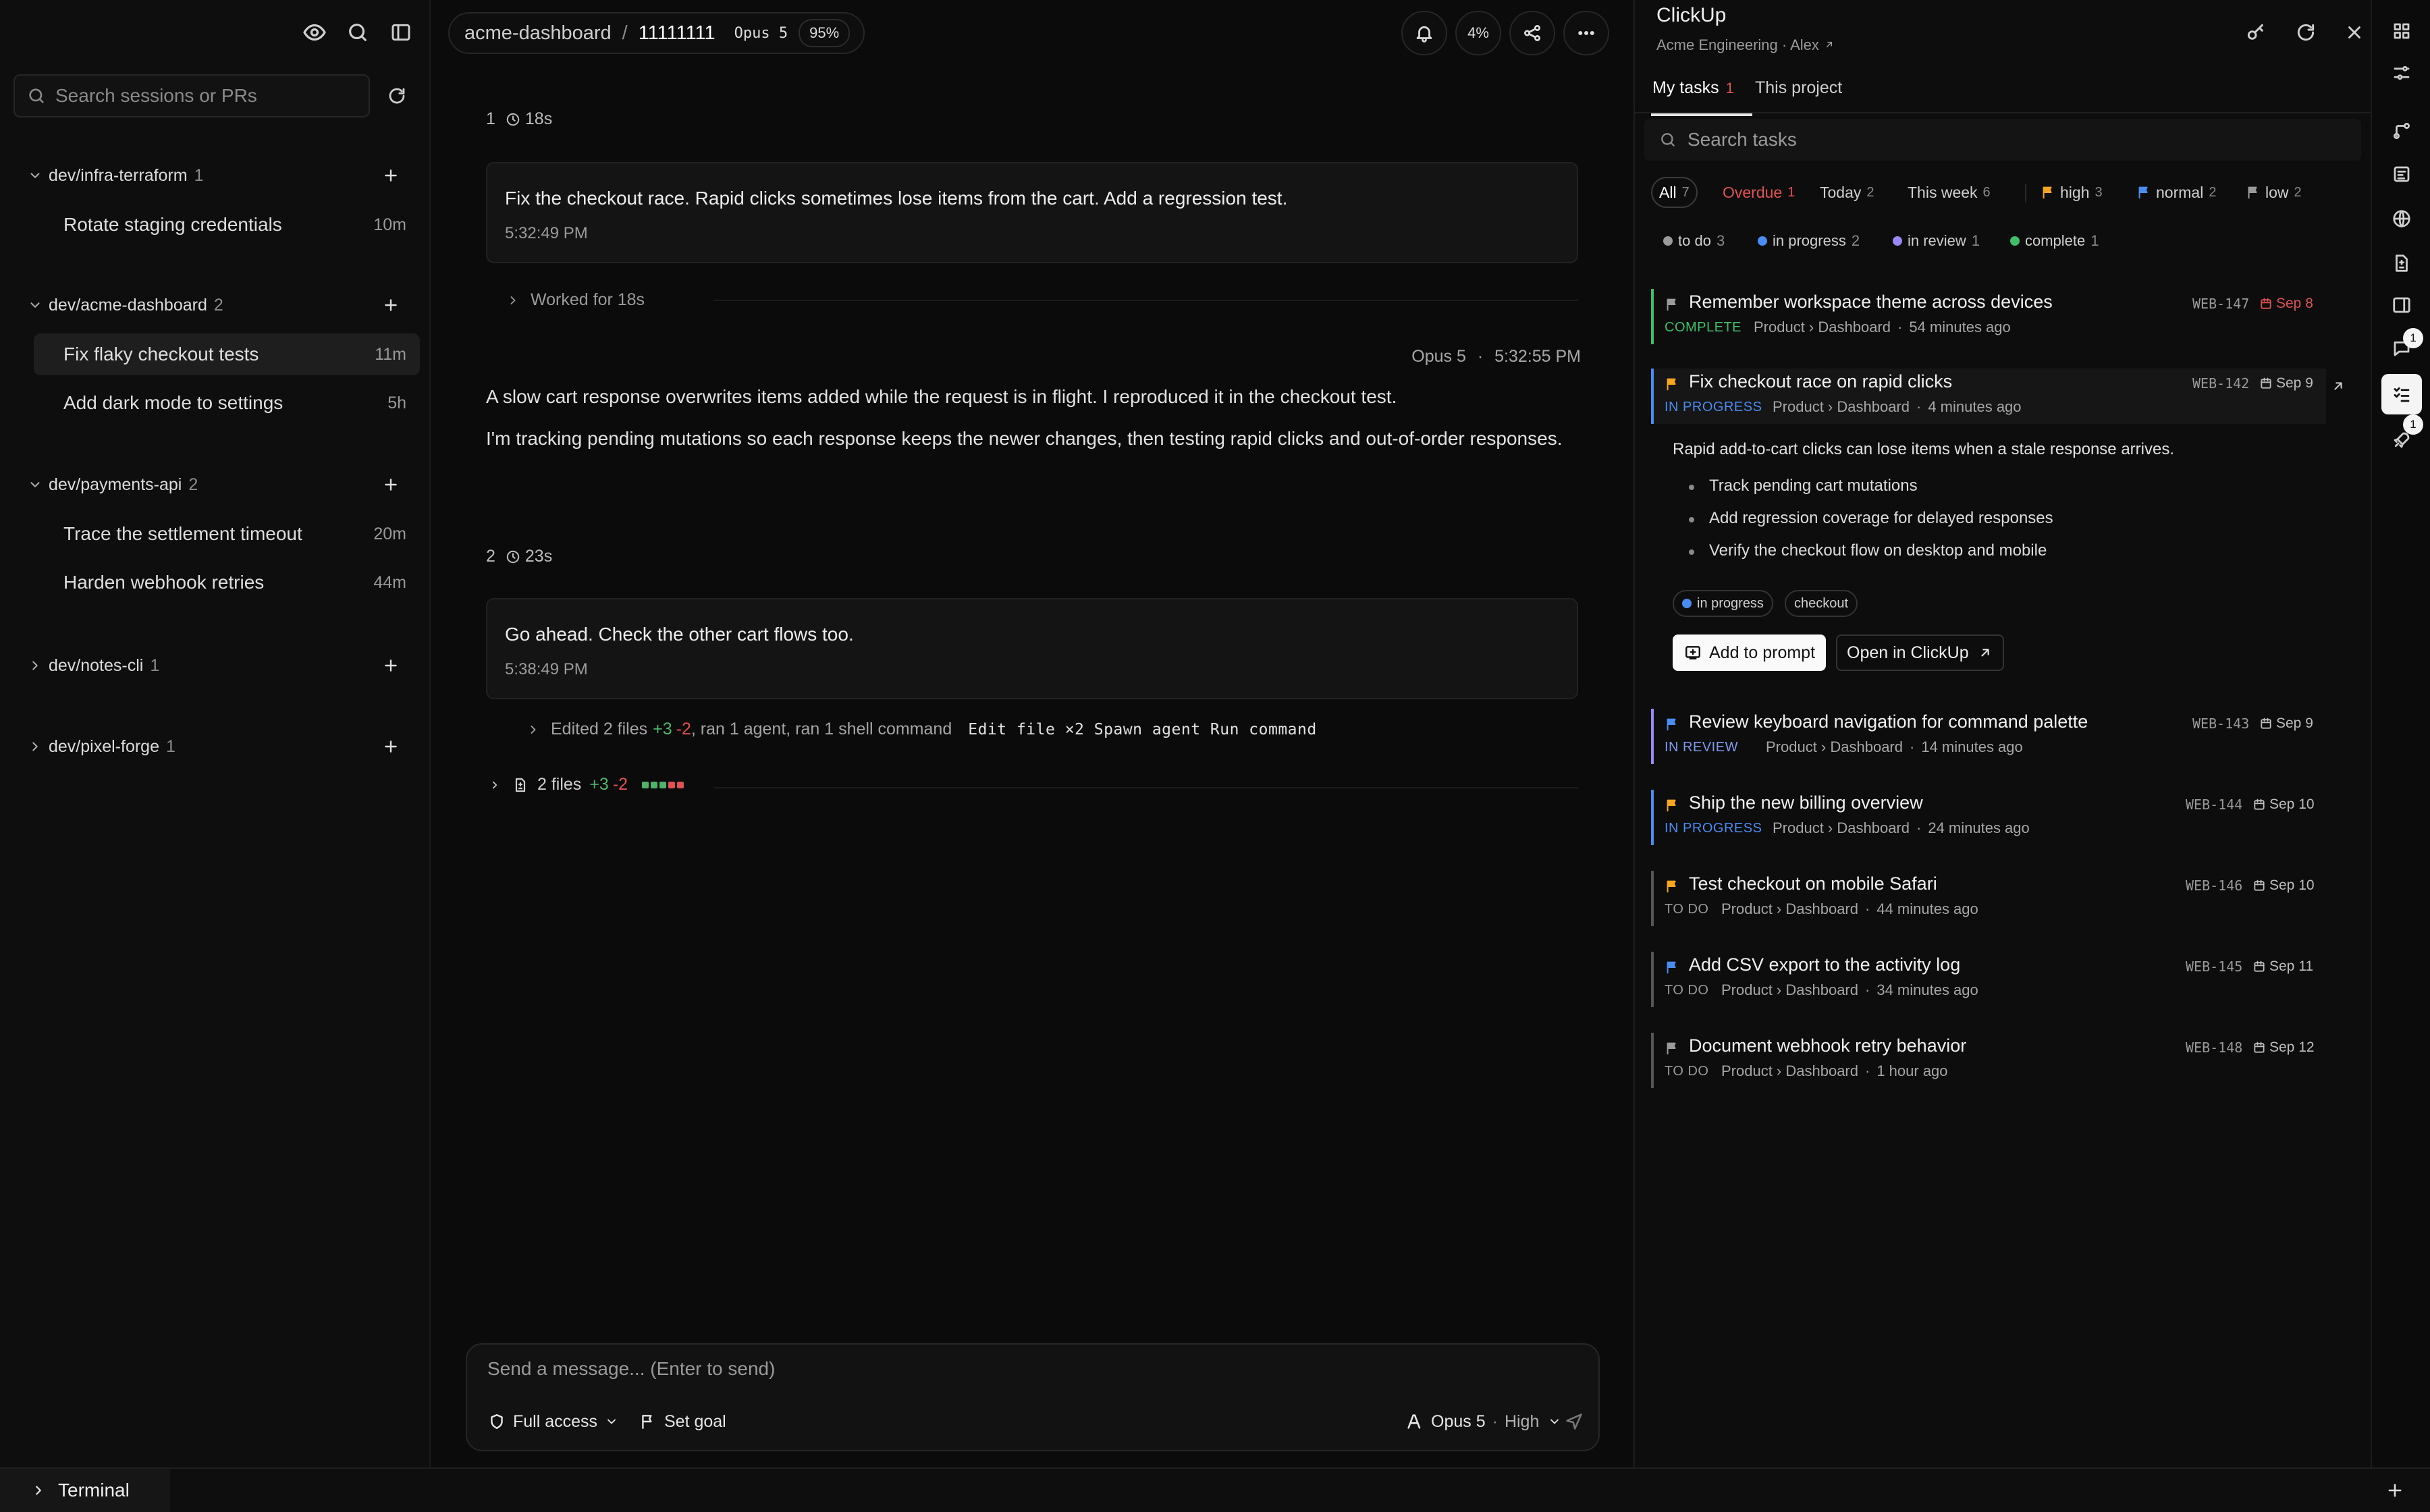 Image resolution: width=2430 pixels, height=1512 pixels. Describe the element at coordinates (1694, 241) in the screenshot. I see `status-filter-to-do: to do 3` at that location.